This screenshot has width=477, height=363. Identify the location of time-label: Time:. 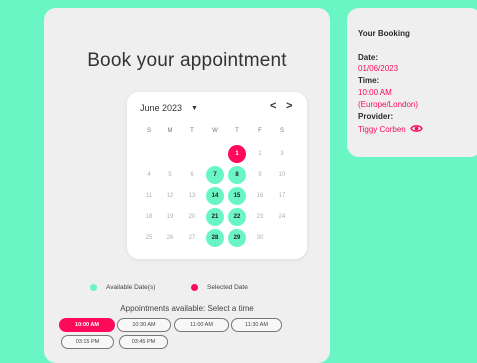
(369, 80).